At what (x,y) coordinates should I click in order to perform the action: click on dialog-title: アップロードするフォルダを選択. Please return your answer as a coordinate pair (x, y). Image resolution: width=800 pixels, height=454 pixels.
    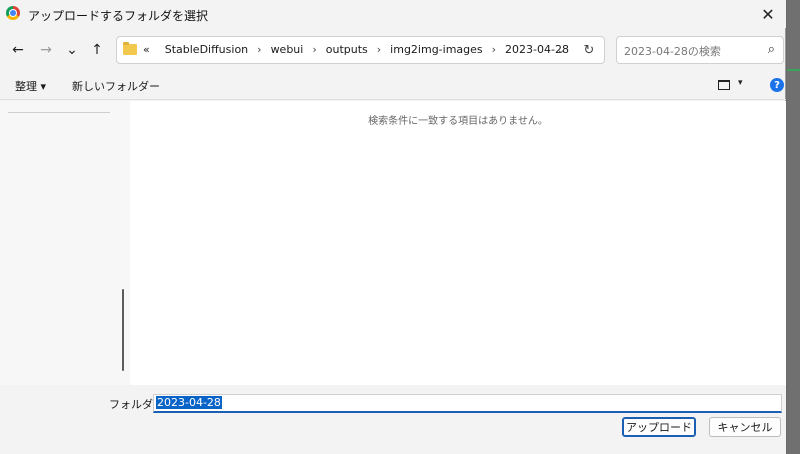
    Looking at the image, I should click on (118, 16).